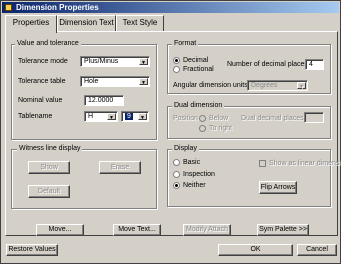 The width and height of the screenshot is (341, 264). I want to click on cancel-button: Cancel, so click(317, 250).